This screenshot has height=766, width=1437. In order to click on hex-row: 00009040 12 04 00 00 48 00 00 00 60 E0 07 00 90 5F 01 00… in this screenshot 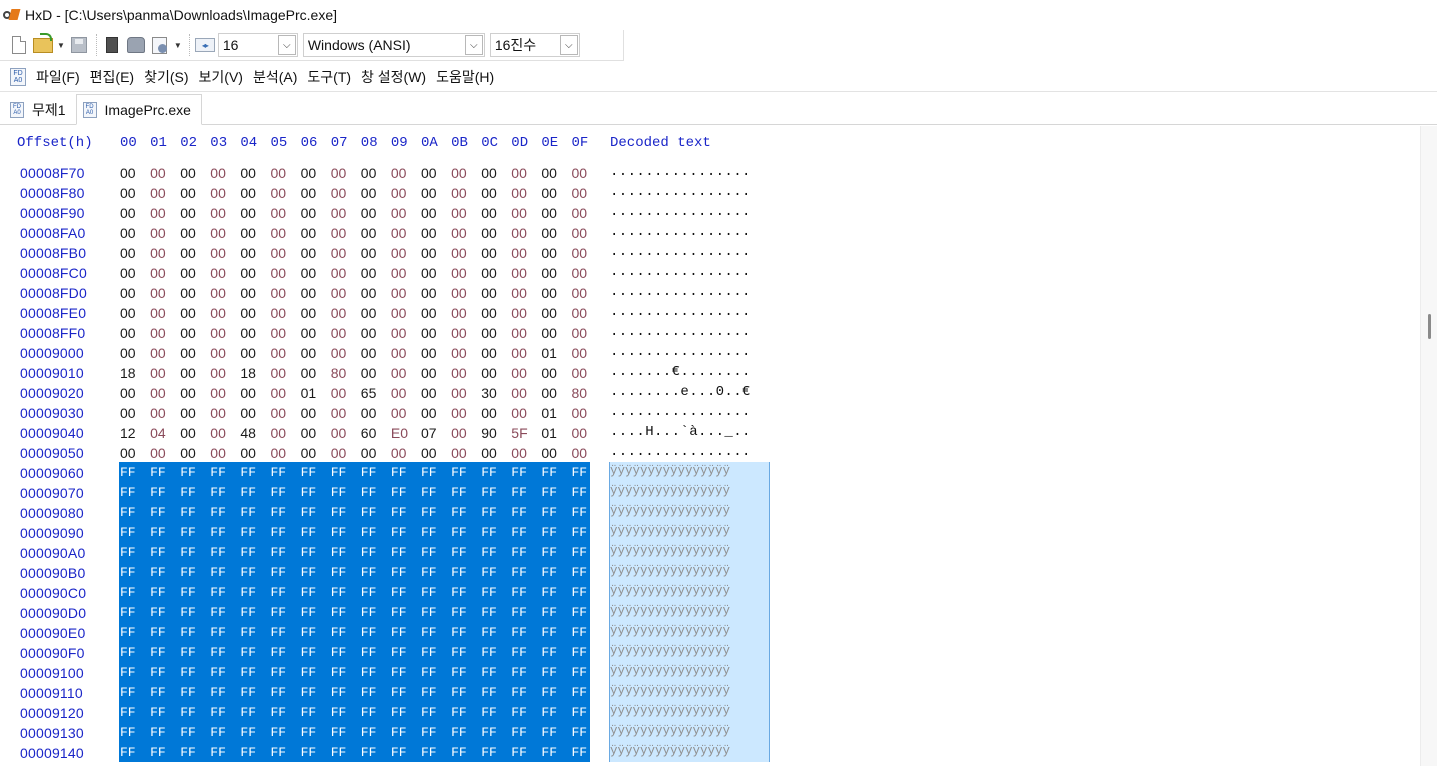, I will do `click(400, 432)`.